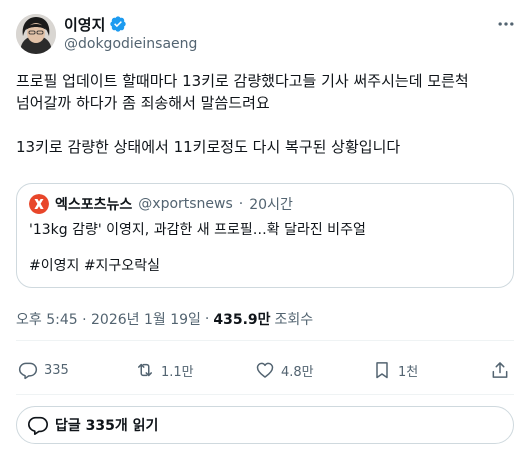 Image resolution: width=530 pixels, height=474 pixels. What do you see at coordinates (185, 204) in the screenshot?
I see `quoted-source-handle: @xportsnews` at bounding box center [185, 204].